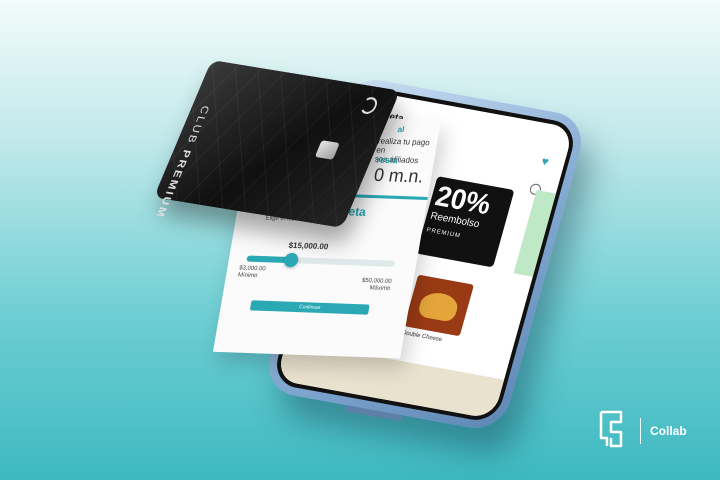 The width and height of the screenshot is (720, 480). Describe the element at coordinates (534, 233) in the screenshot. I see `promo-side-card` at that location.